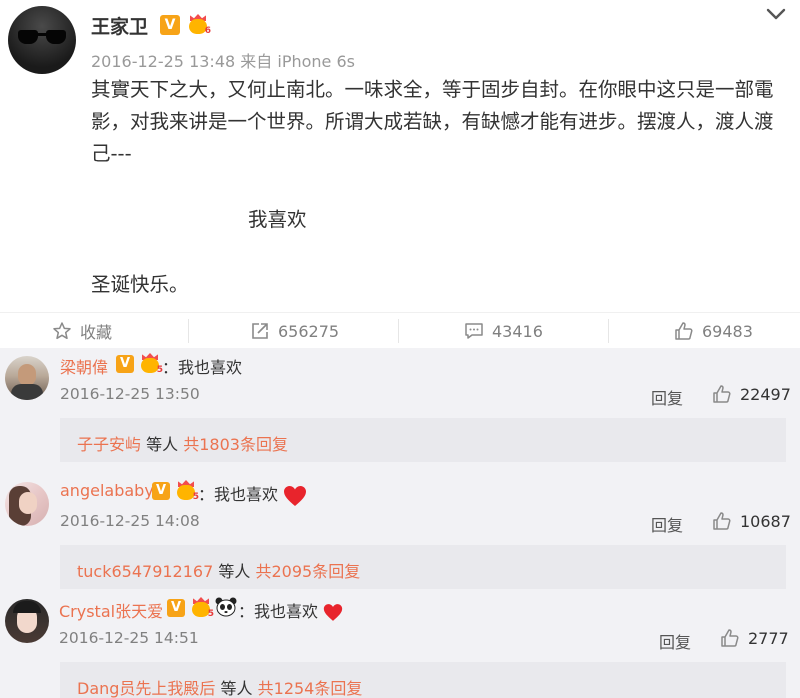  What do you see at coordinates (768, 638) in the screenshot?
I see `comment-like-count: 2777` at bounding box center [768, 638].